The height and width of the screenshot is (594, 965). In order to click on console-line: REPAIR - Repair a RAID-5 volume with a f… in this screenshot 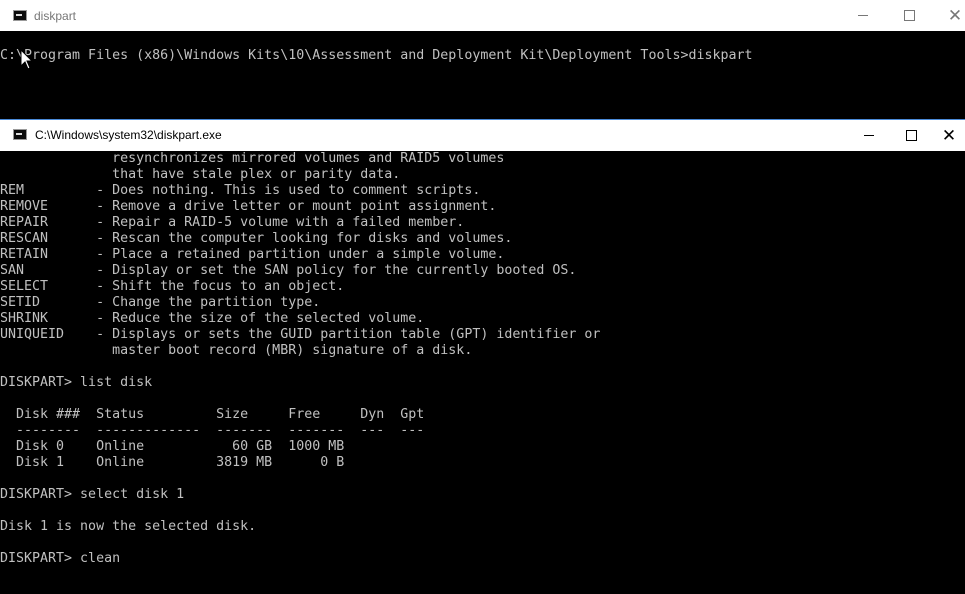, I will do `click(232, 222)`.